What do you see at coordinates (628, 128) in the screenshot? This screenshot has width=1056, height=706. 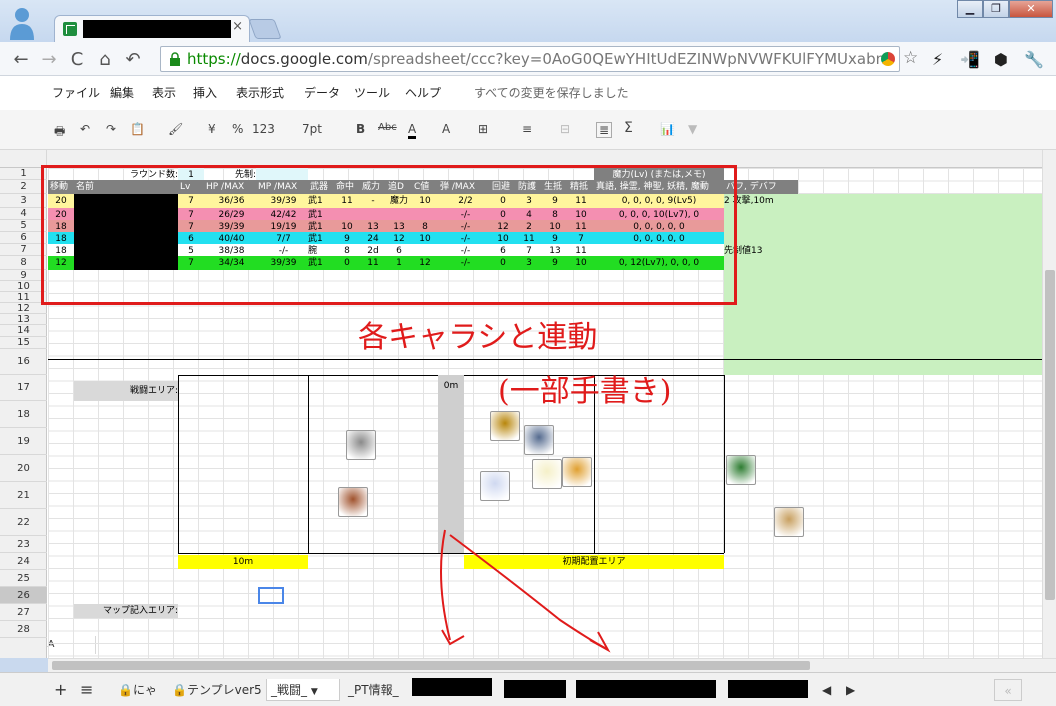 I see `sum-button: Σ` at bounding box center [628, 128].